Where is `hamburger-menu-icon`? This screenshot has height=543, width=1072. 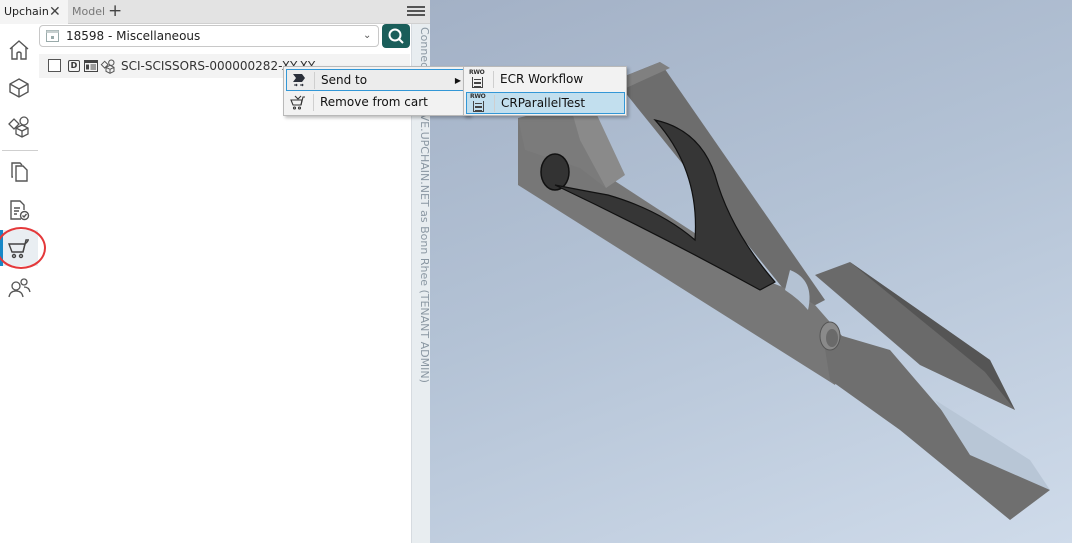
hamburger-menu-icon is located at coordinates (416, 12).